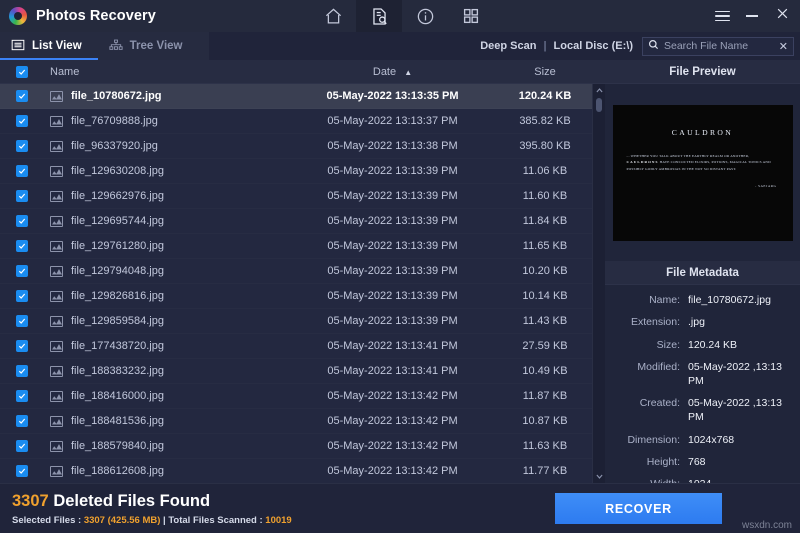 Image resolution: width=800 pixels, height=533 pixels. I want to click on row-date-cell: 05-May-2022 13:13:42 PM, so click(392, 396).